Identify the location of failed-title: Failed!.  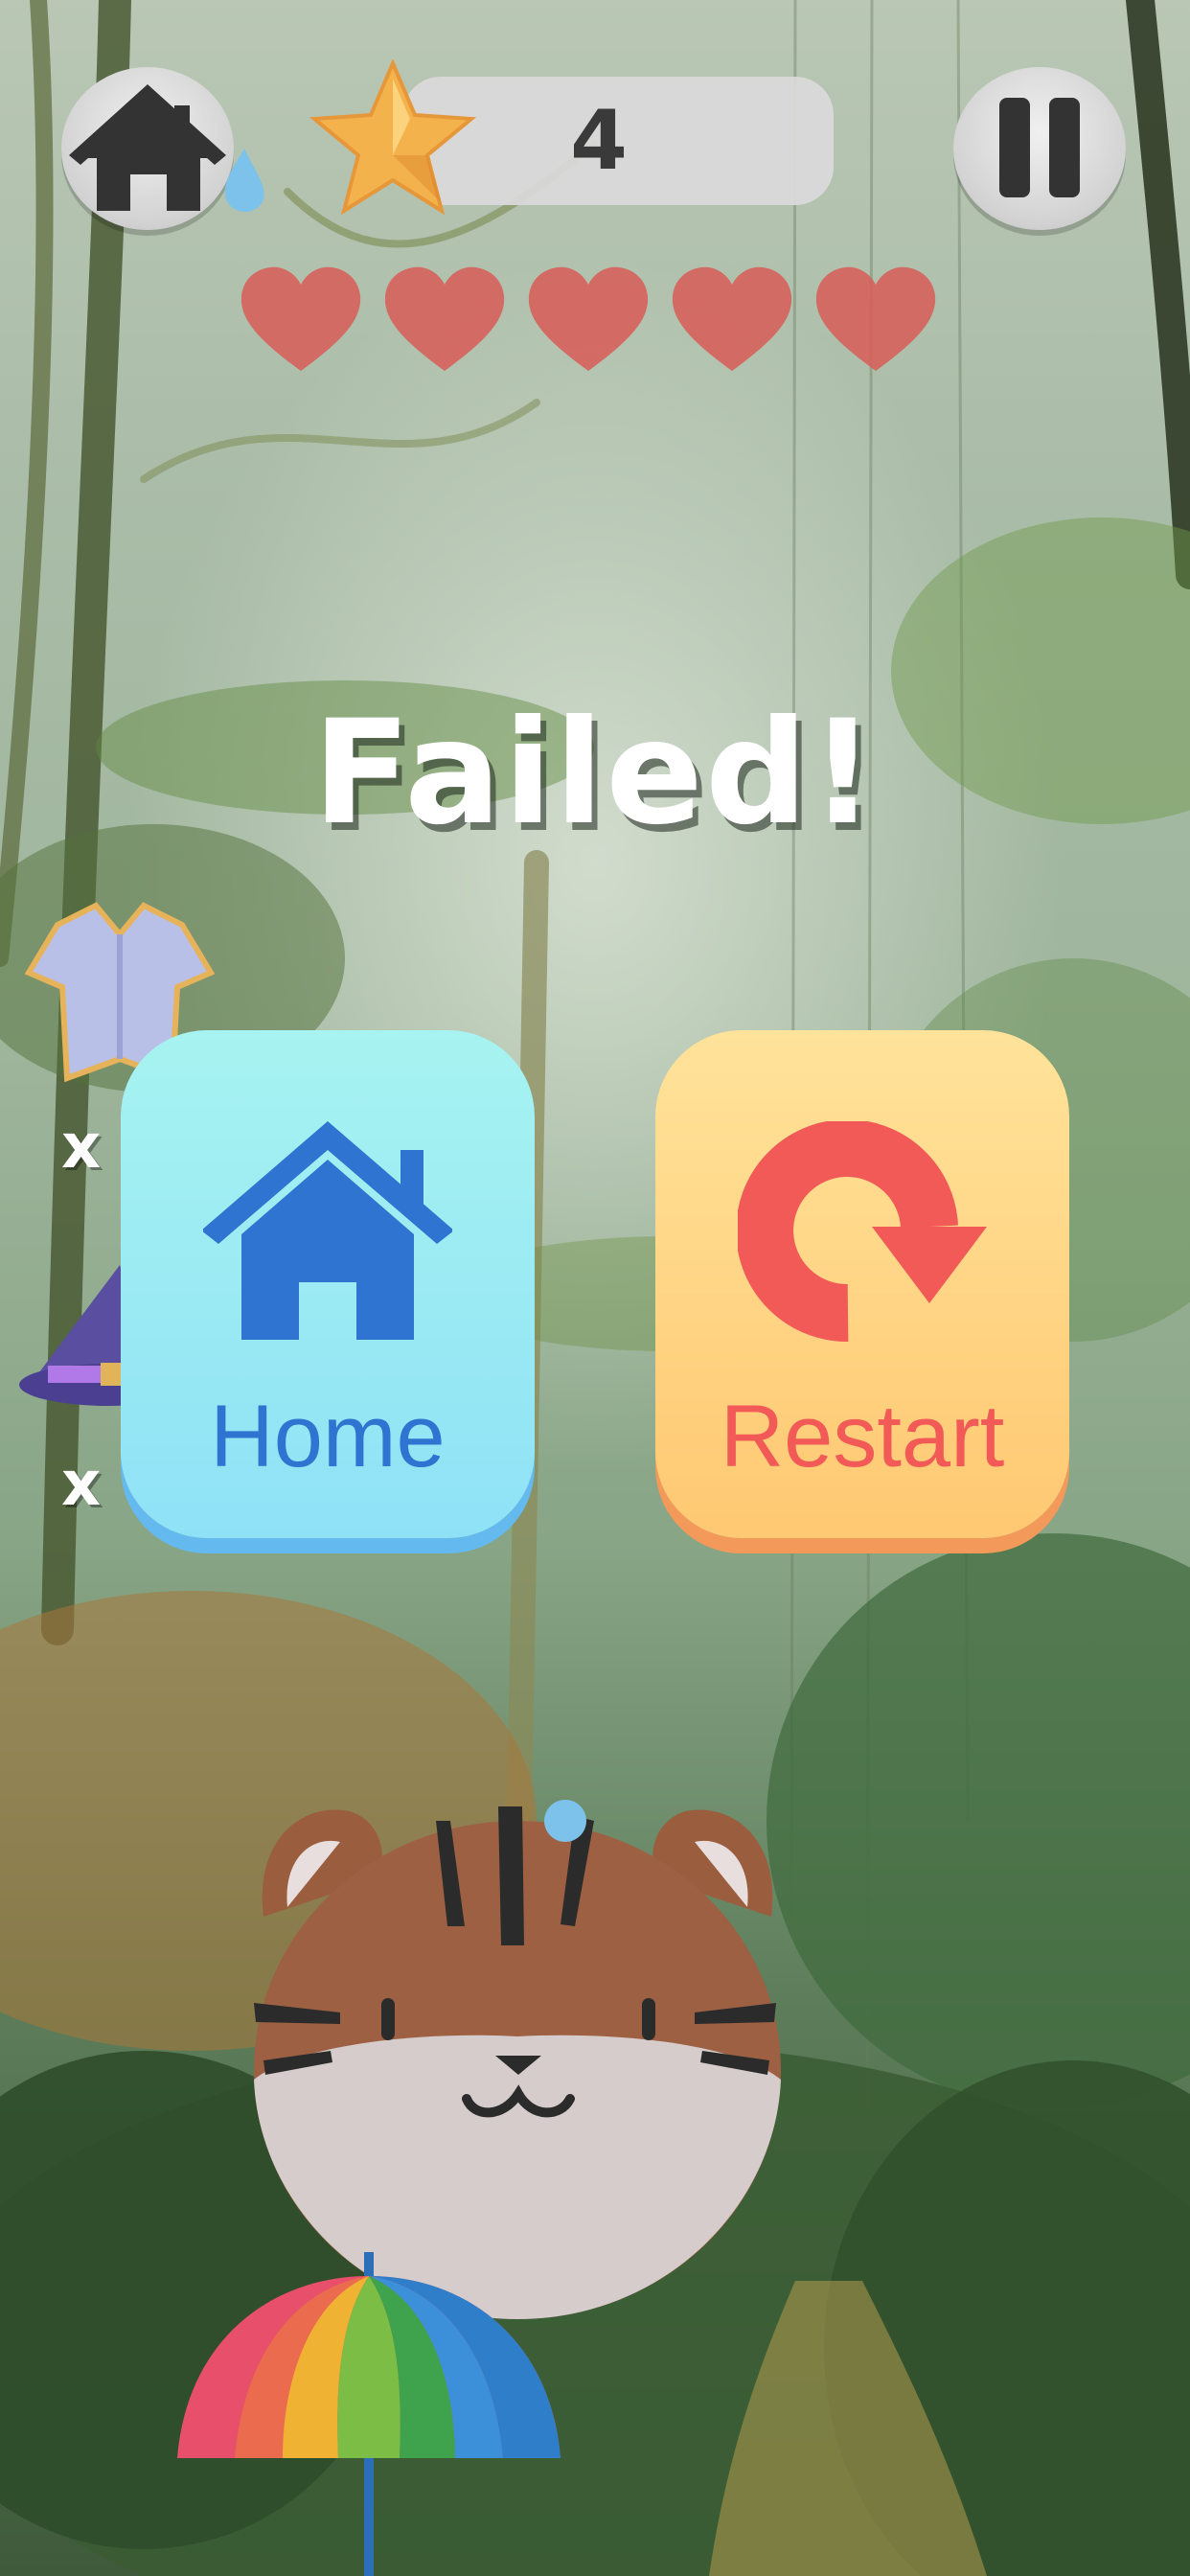
(595, 773).